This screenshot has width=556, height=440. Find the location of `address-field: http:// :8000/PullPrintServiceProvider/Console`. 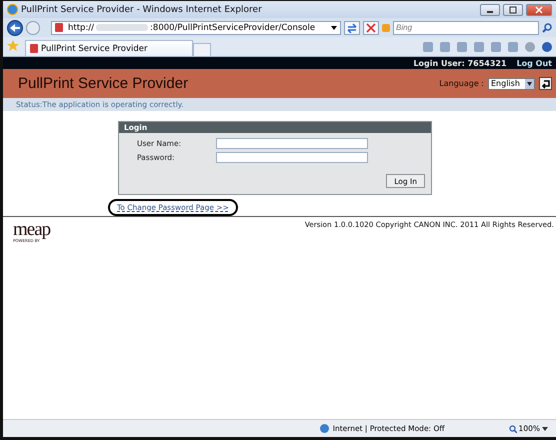

address-field: http:// :8000/PullPrintServiceProvider/Console is located at coordinates (196, 27).